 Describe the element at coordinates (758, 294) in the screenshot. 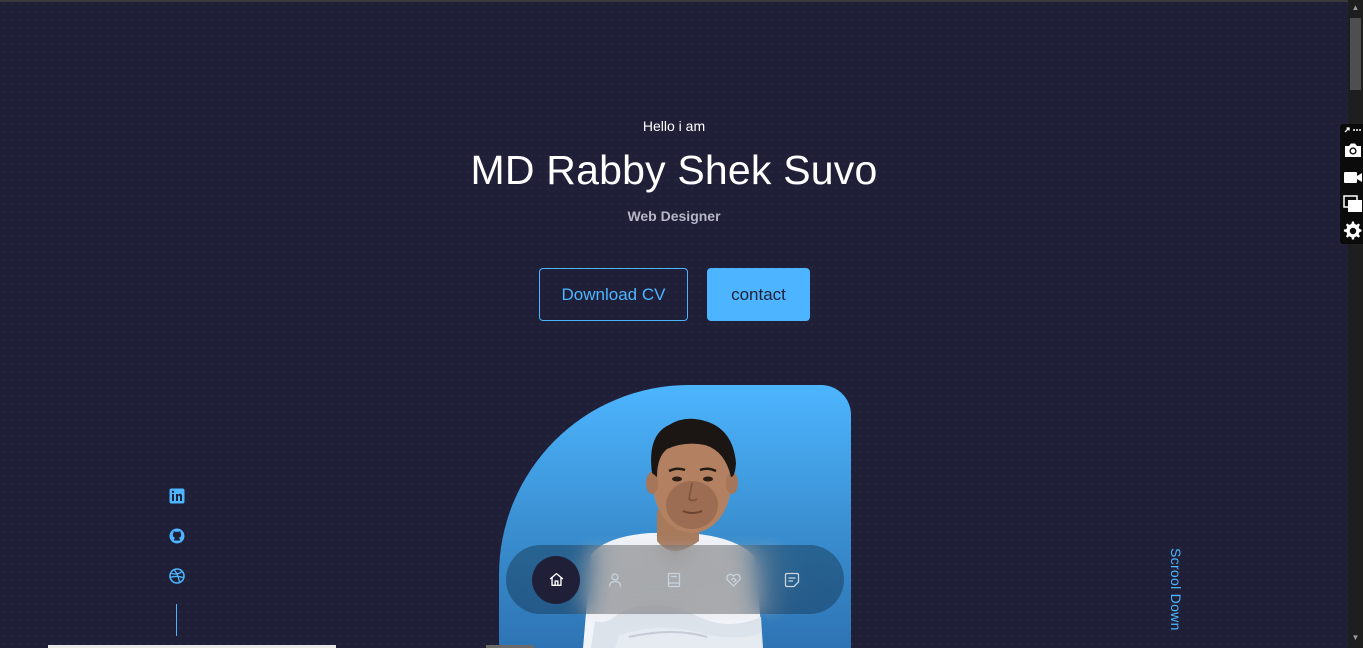

I see `contact-button: contact` at that location.